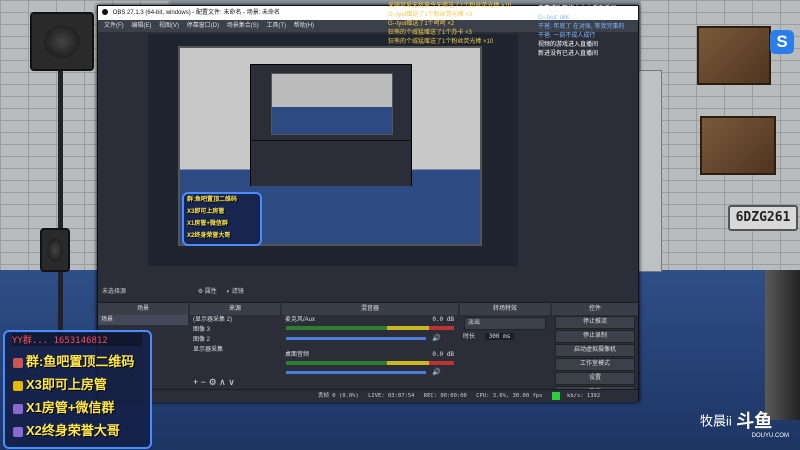 The width and height of the screenshot is (800, 450). What do you see at coordinates (200, 292) in the screenshot?
I see `gear-icon: ⚙` at bounding box center [200, 292].